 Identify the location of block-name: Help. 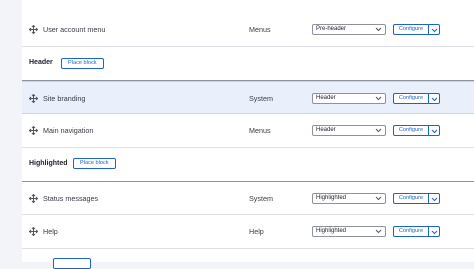
(50, 231).